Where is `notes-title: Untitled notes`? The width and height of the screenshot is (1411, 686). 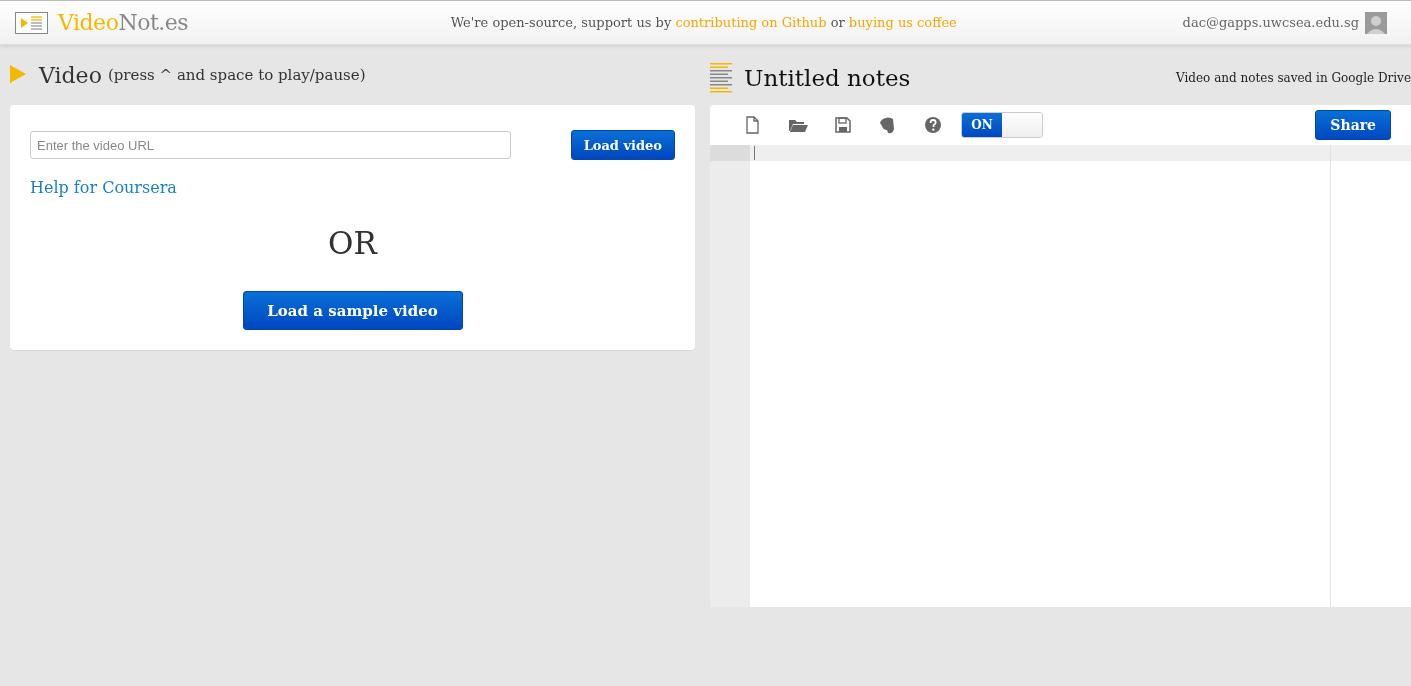 notes-title: Untitled notes is located at coordinates (827, 78).